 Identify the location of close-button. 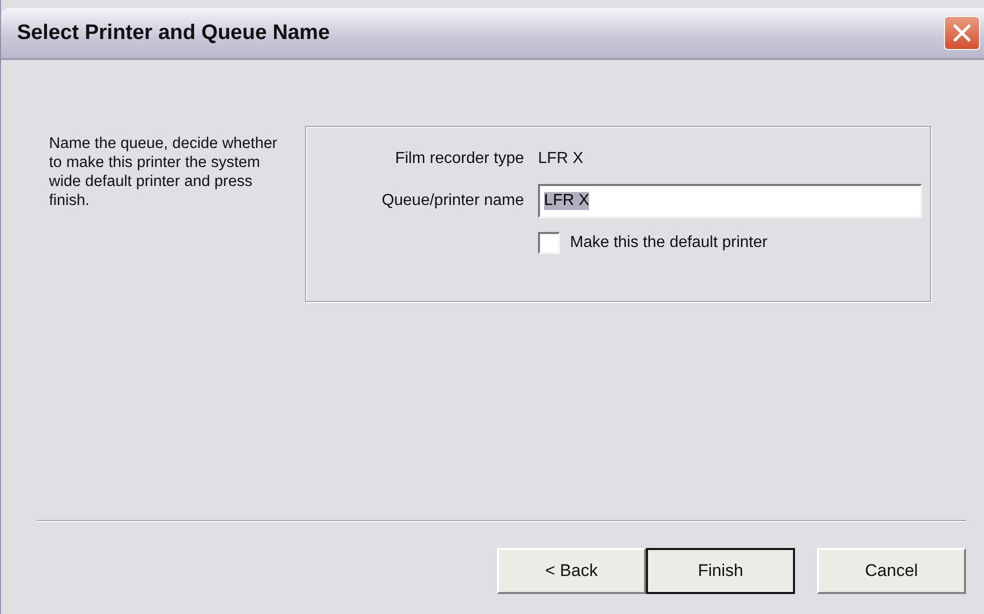
(962, 33).